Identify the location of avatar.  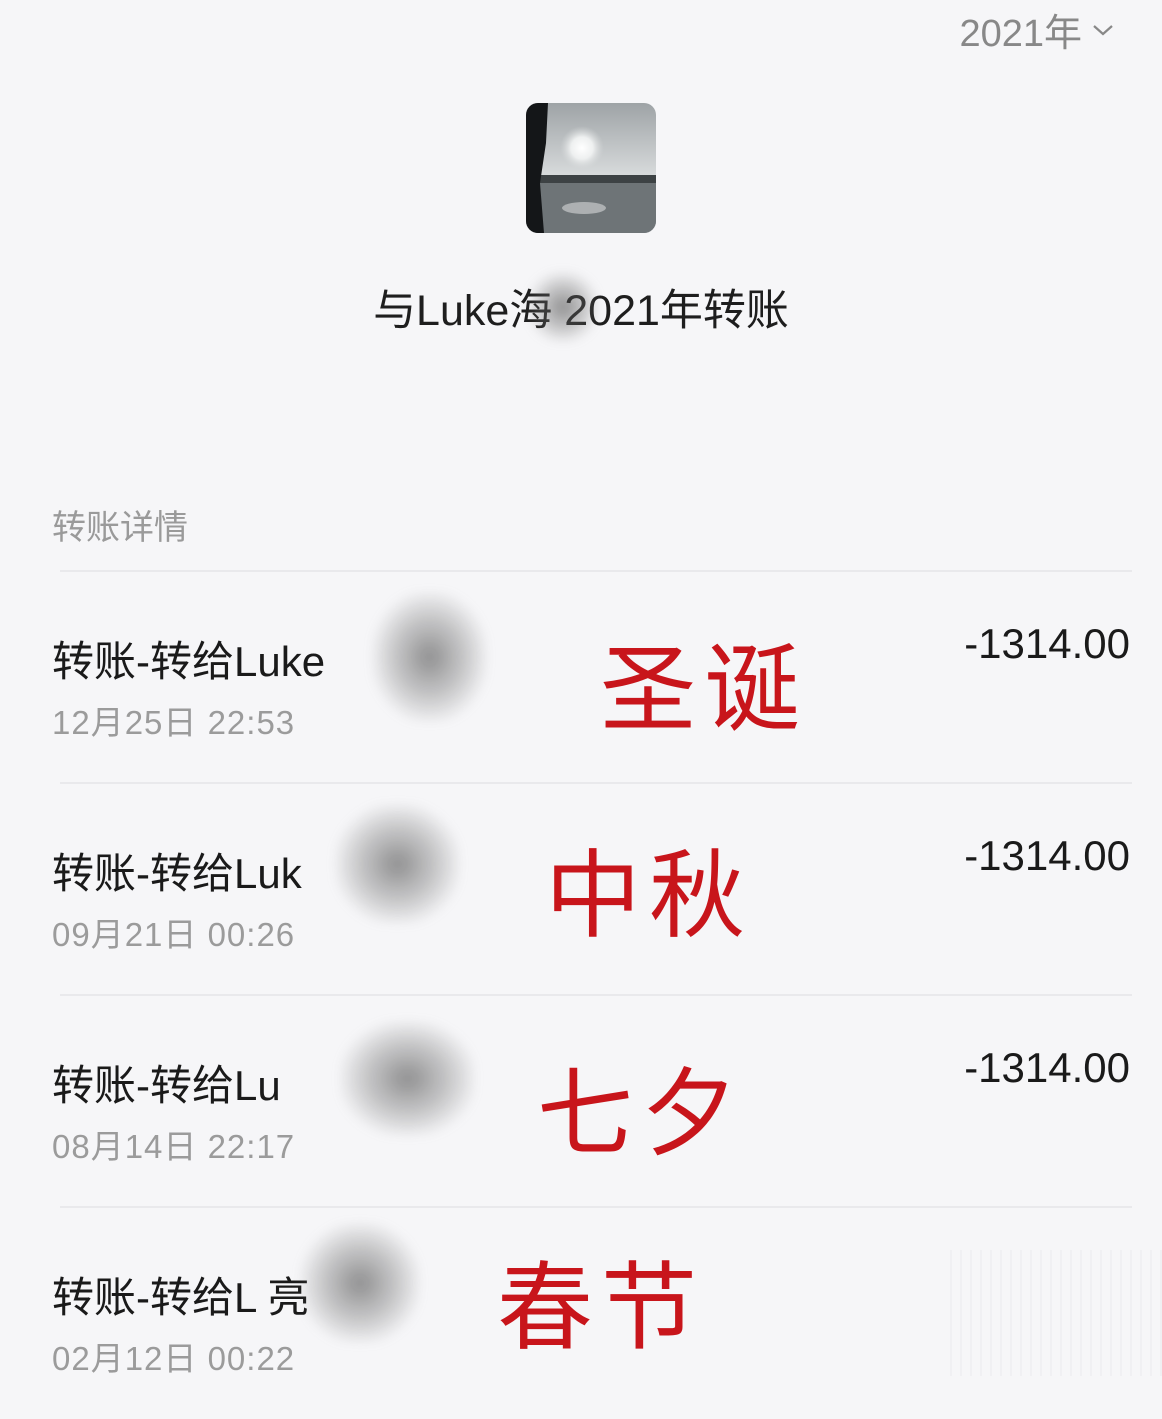
(591, 168).